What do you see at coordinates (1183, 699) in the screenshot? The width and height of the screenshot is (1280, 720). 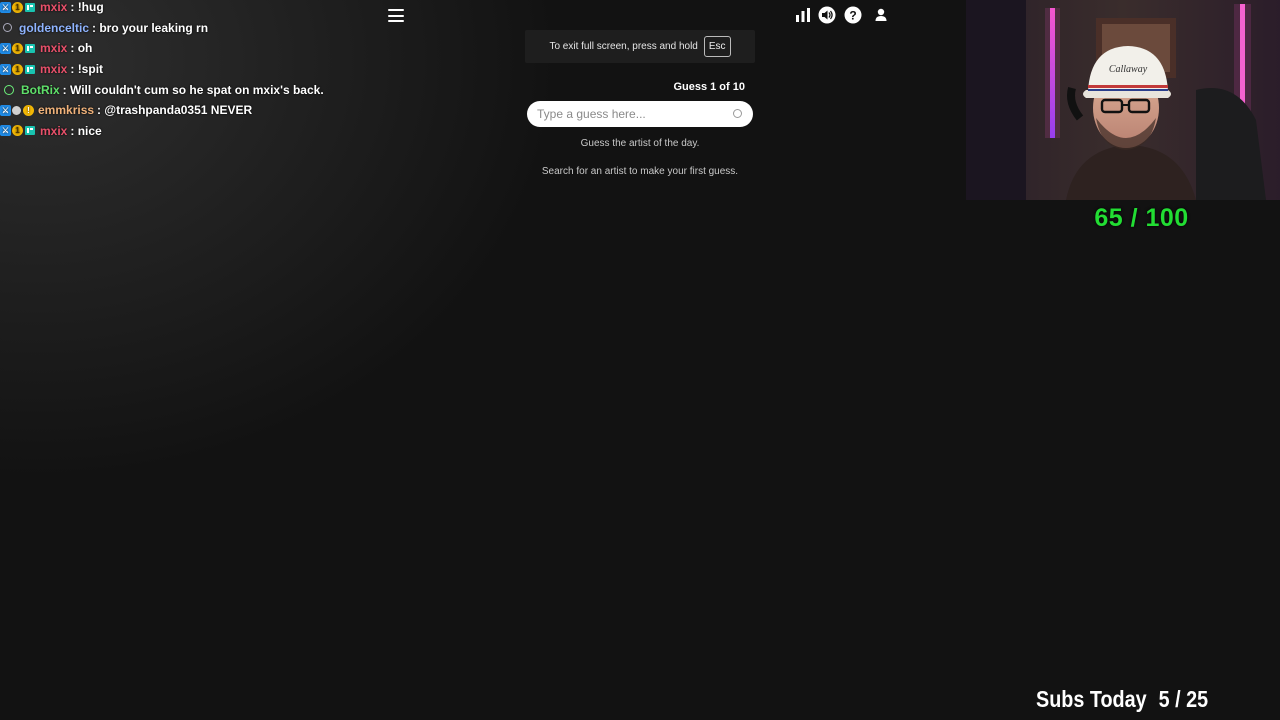 I see `subs-value: 5 / 25` at bounding box center [1183, 699].